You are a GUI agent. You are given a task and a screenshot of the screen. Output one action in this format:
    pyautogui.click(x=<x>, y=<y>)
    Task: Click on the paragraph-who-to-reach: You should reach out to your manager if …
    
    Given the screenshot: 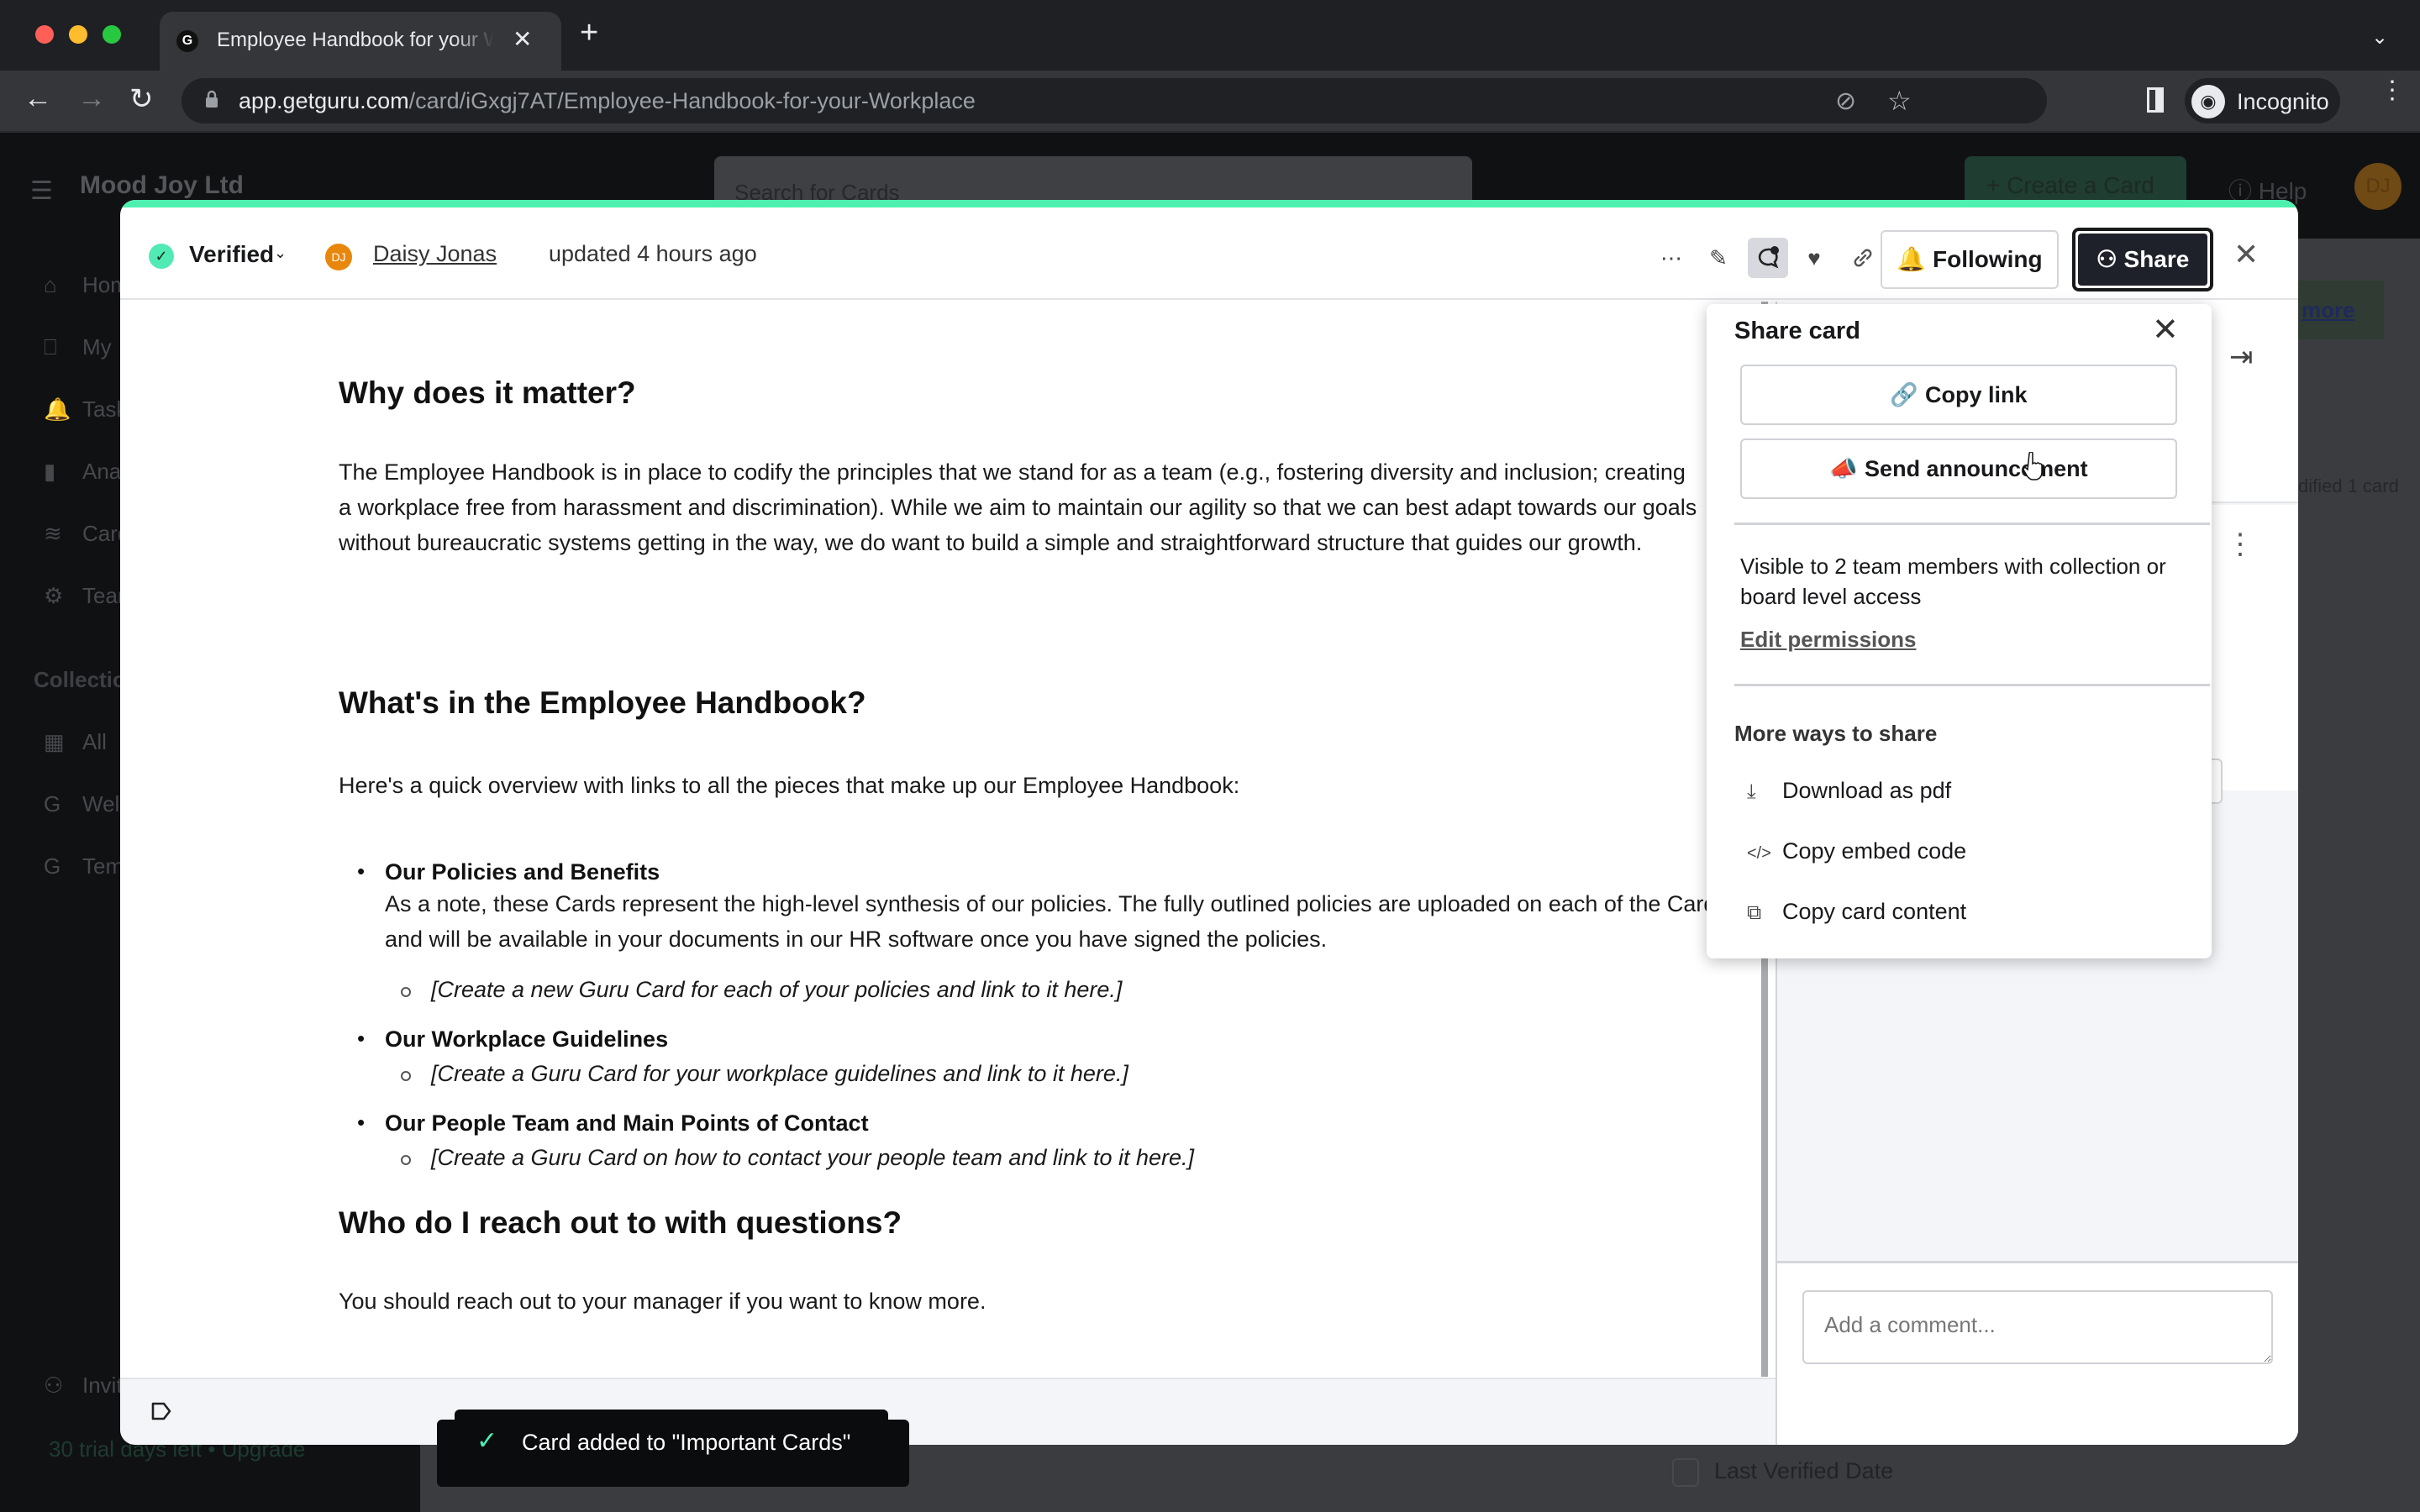 What is the action you would take?
    pyautogui.click(x=662, y=1301)
    